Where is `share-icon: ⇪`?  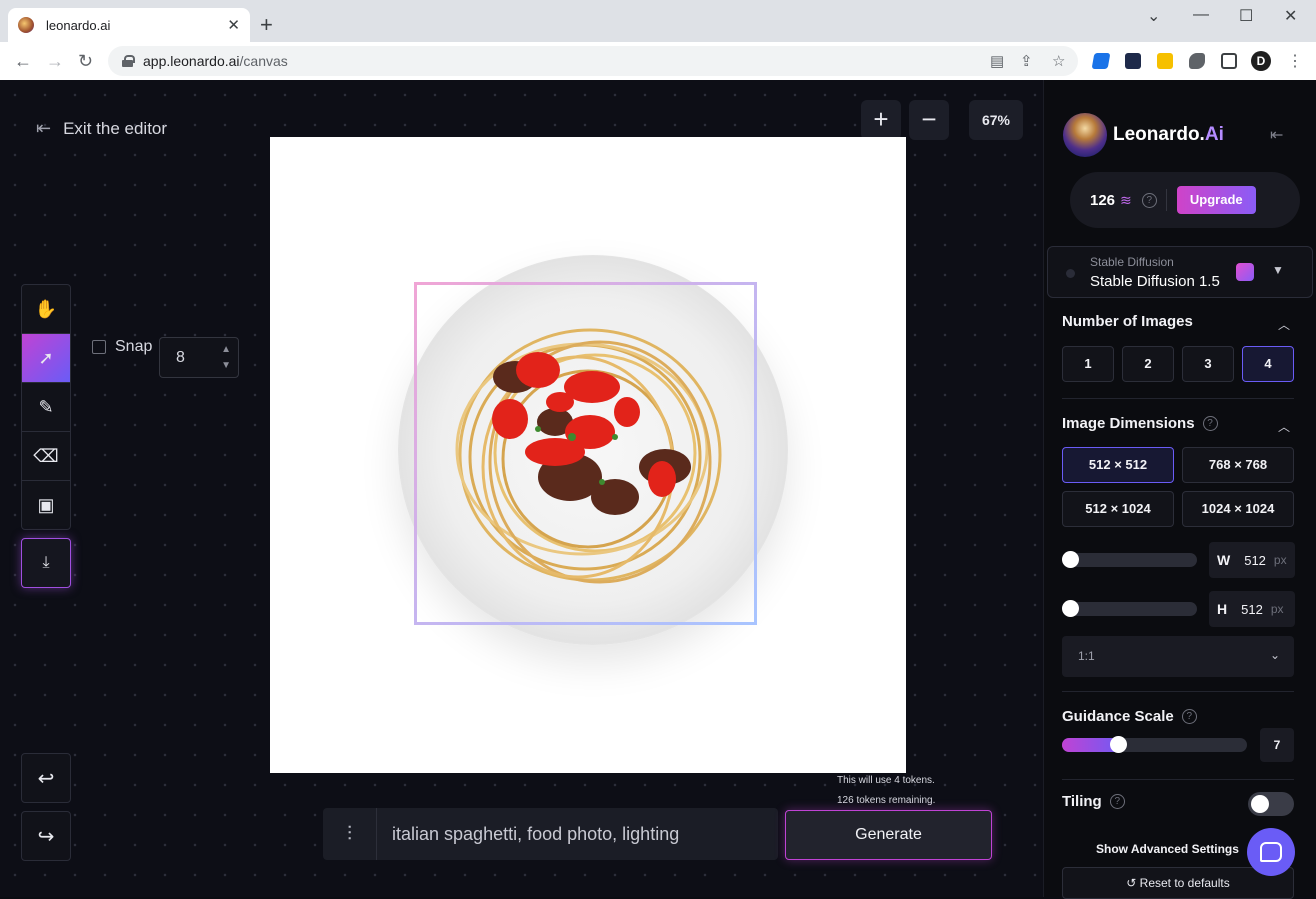
share-icon: ⇪ is located at coordinates (1026, 61).